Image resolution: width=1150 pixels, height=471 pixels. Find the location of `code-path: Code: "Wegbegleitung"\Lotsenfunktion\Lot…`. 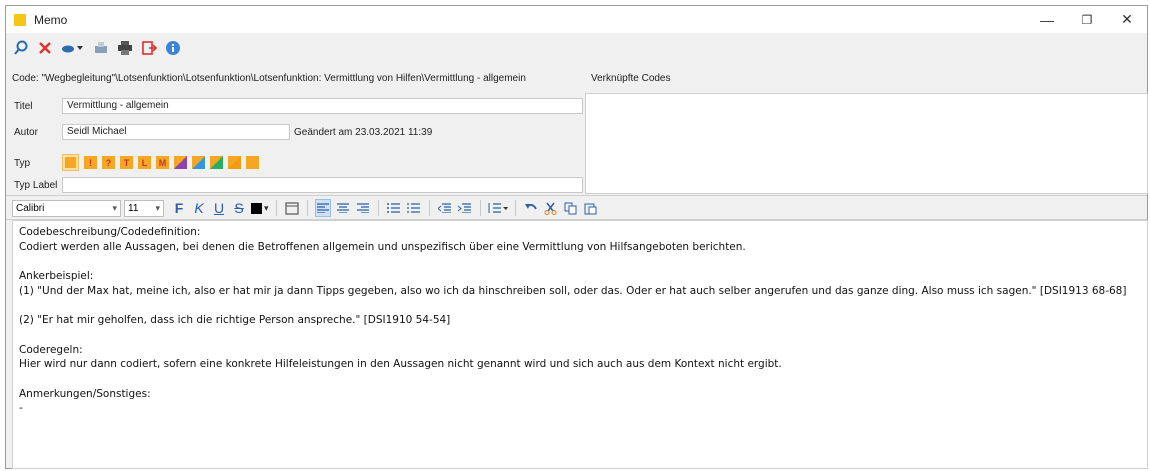

code-path: Code: "Wegbegleitung"\Lotsenfunktion\Lot… is located at coordinates (269, 78).